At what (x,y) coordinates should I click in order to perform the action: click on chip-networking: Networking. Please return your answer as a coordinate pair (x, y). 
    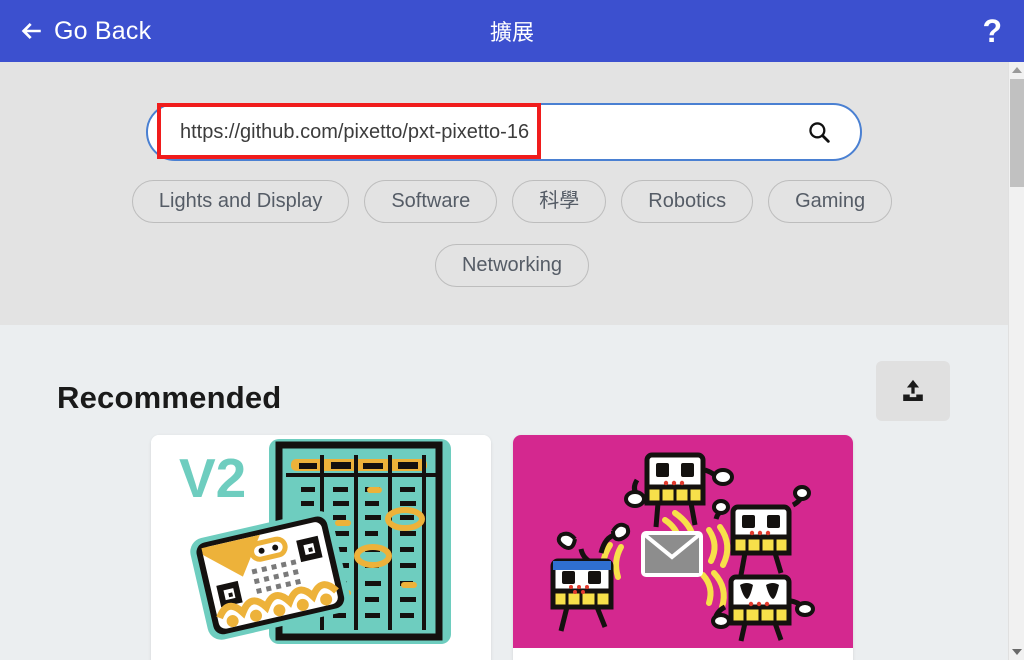
    Looking at the image, I should click on (512, 265).